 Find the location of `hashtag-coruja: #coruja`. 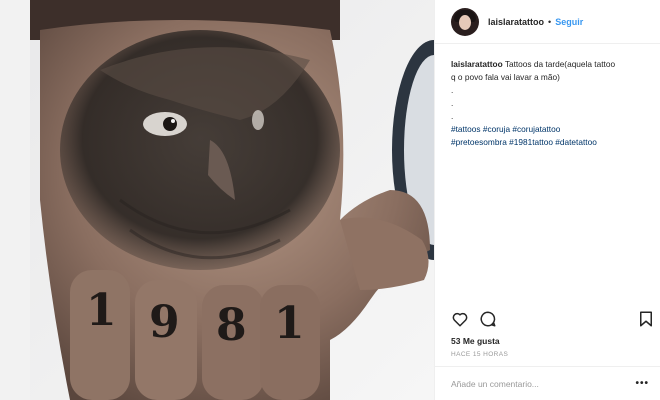

hashtag-coruja: #coruja is located at coordinates (496, 129).